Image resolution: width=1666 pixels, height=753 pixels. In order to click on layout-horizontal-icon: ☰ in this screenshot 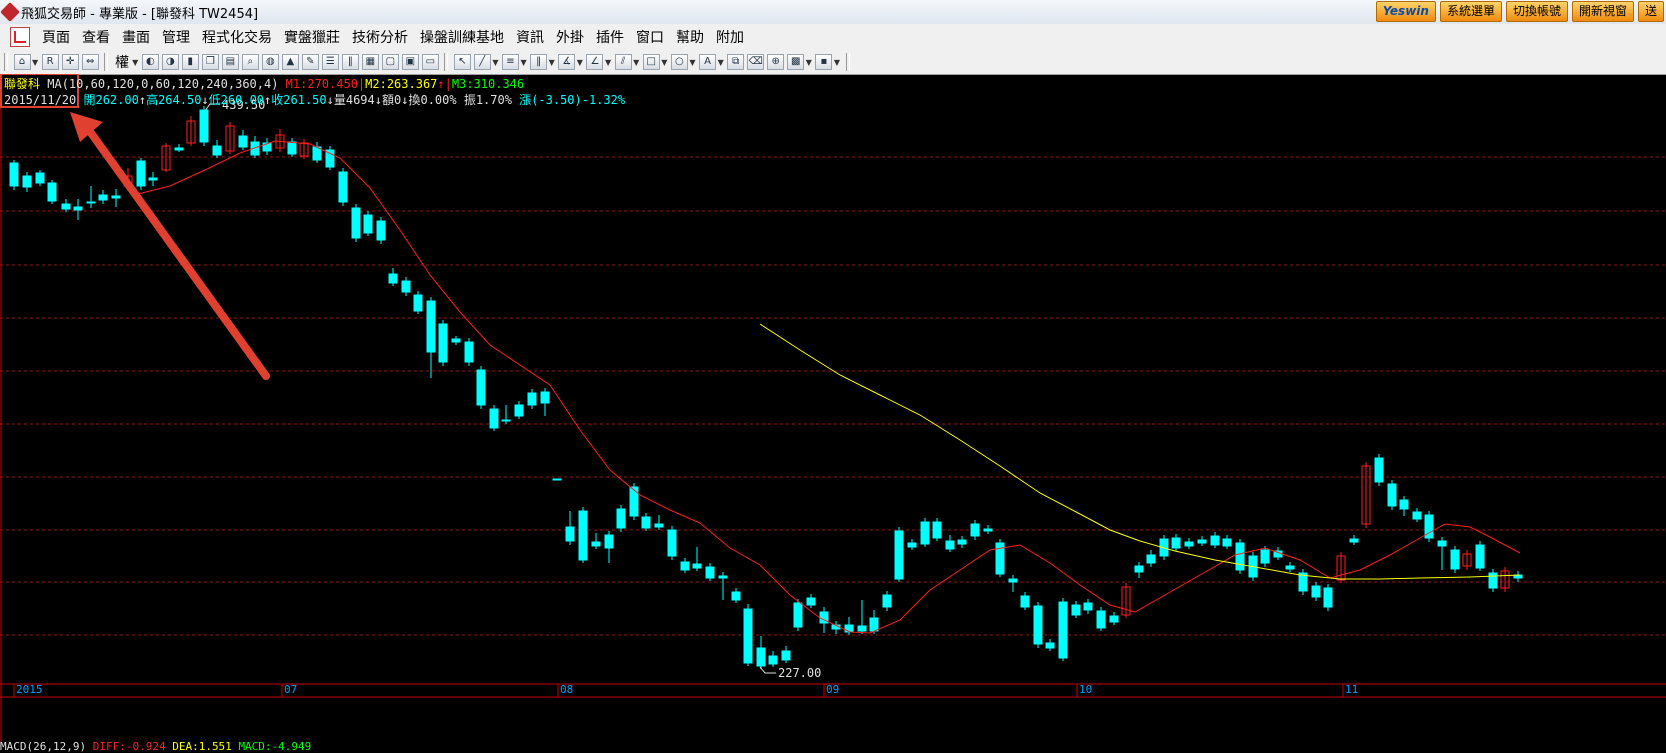, I will do `click(330, 62)`.